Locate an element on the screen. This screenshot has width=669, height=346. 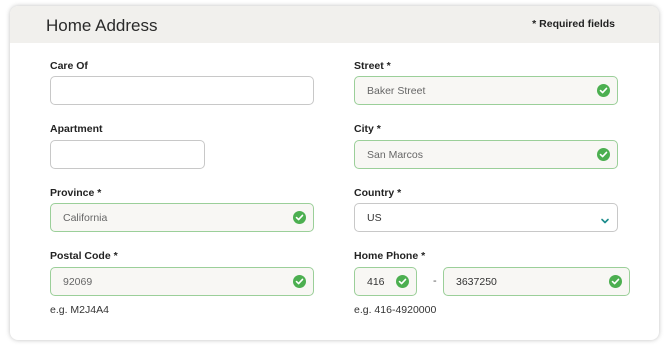
phone-area-code-input: 416 is located at coordinates (385, 281).